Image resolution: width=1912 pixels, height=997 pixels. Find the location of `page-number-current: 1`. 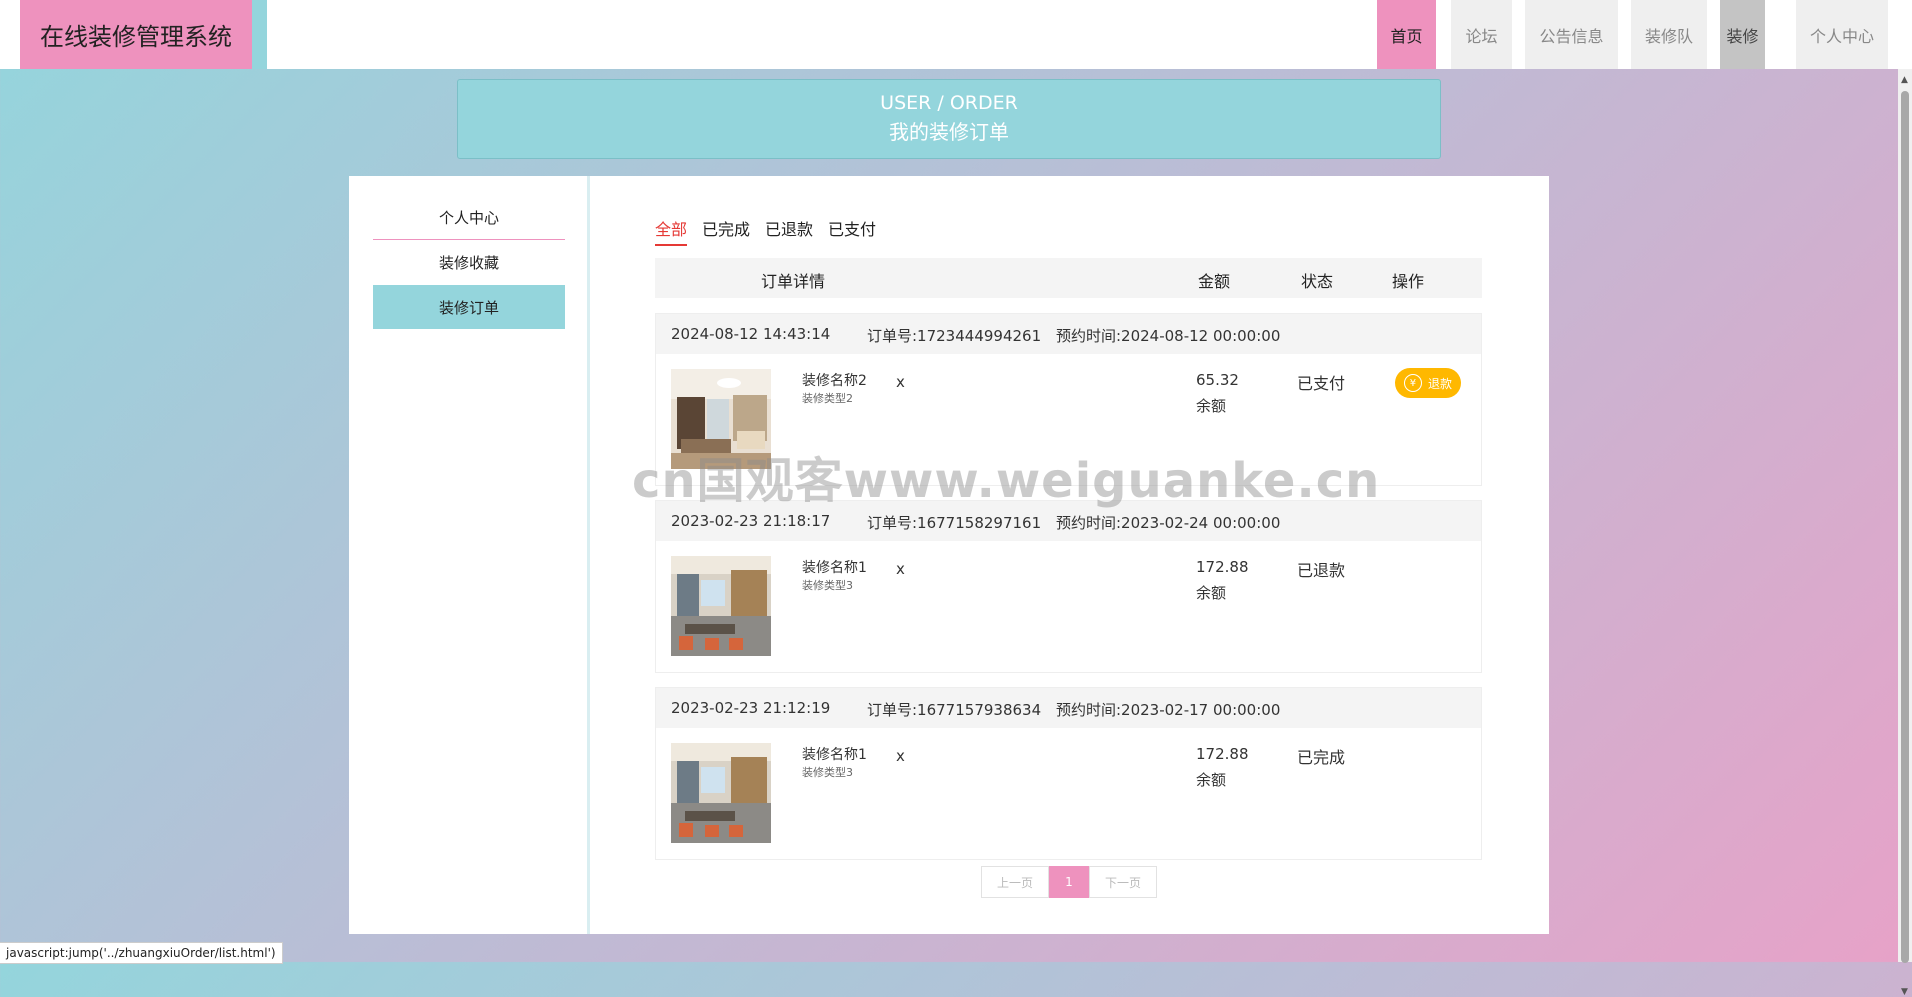

page-number-current: 1 is located at coordinates (1069, 882).